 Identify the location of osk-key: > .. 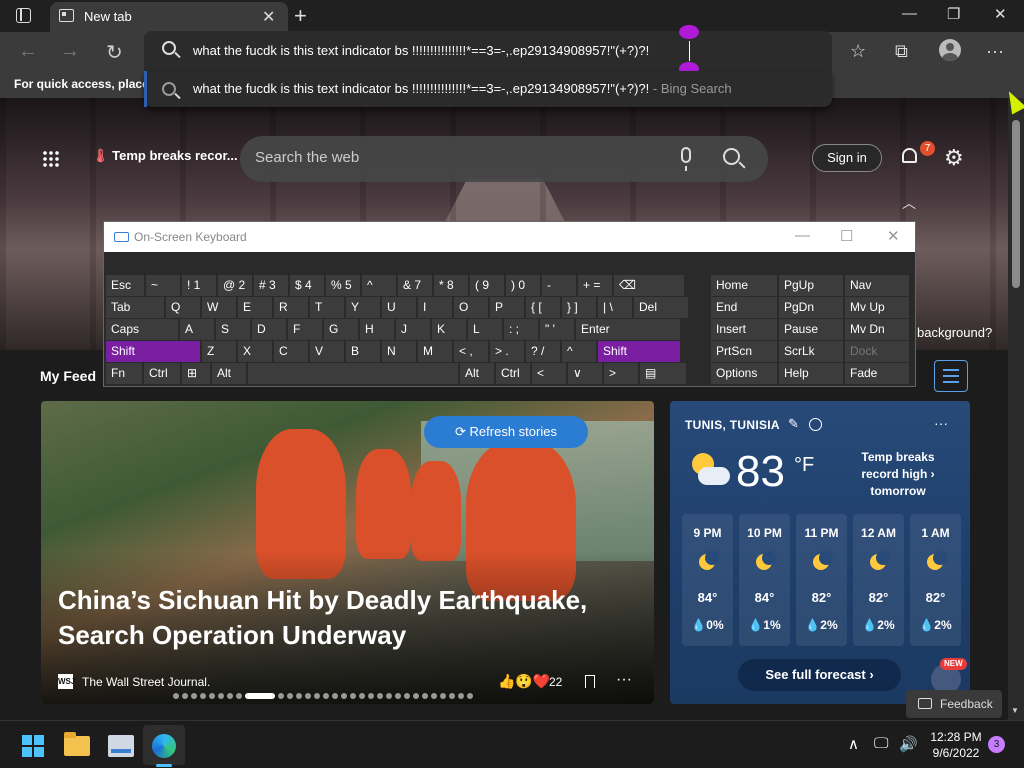
(507, 351).